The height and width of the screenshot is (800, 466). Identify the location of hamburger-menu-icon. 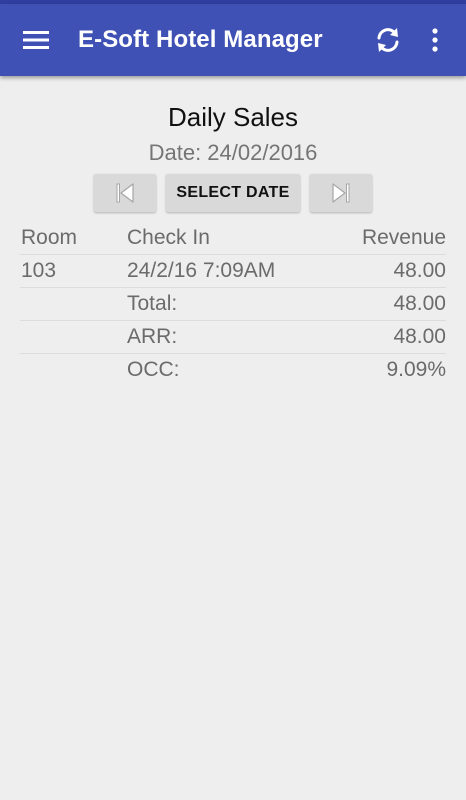
(36, 40).